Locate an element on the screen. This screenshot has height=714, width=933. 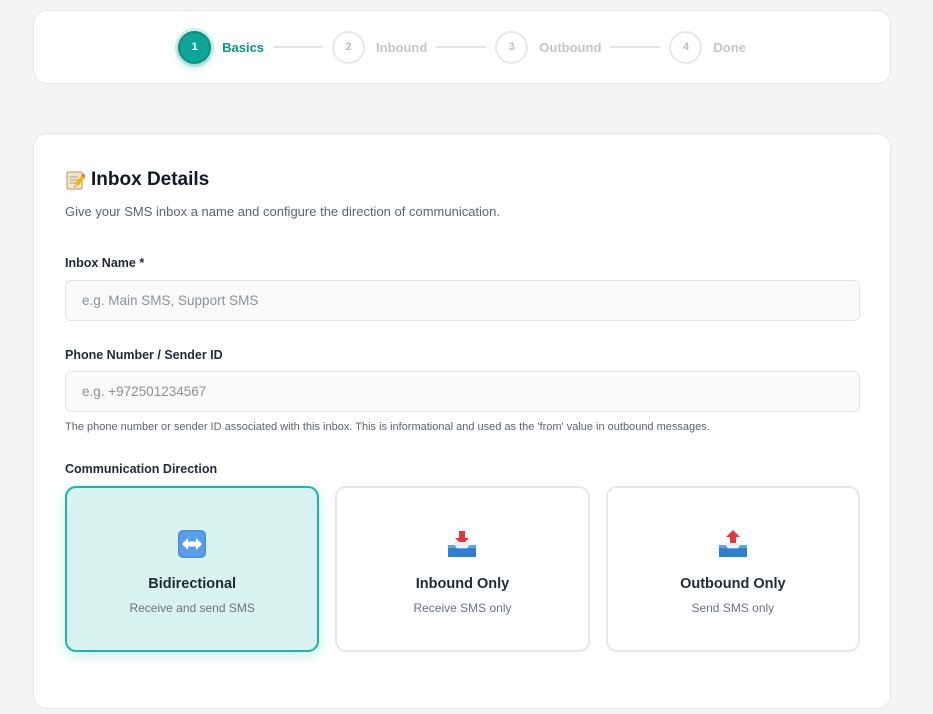
option-inbound: Inbound Only Receive SMS only is located at coordinates (462, 569).